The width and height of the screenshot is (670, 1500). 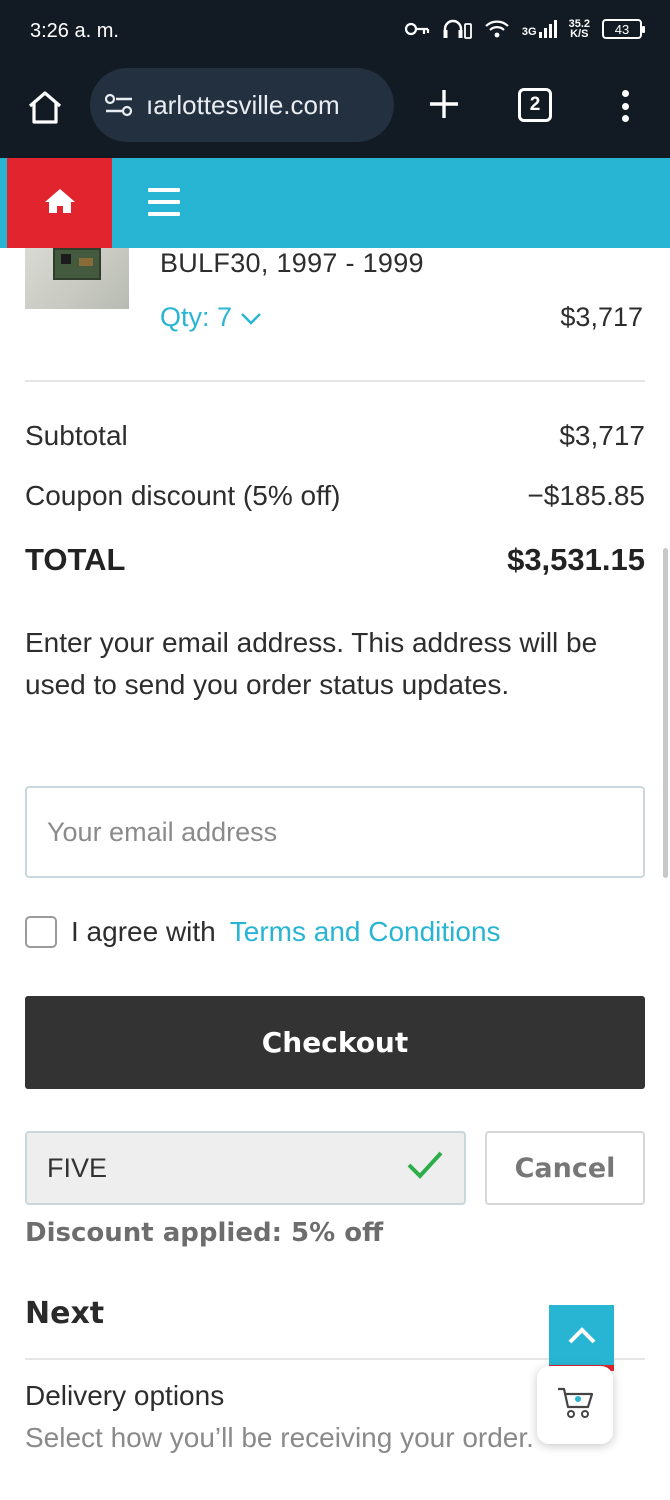 What do you see at coordinates (119, 107) in the screenshot?
I see `site-settings-icon` at bounding box center [119, 107].